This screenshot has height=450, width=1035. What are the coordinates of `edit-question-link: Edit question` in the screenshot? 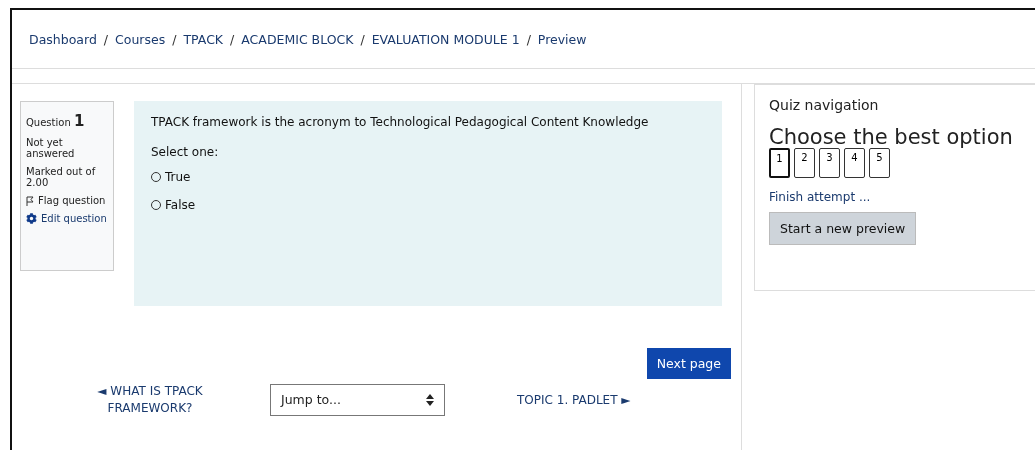 It's located at (74, 218).